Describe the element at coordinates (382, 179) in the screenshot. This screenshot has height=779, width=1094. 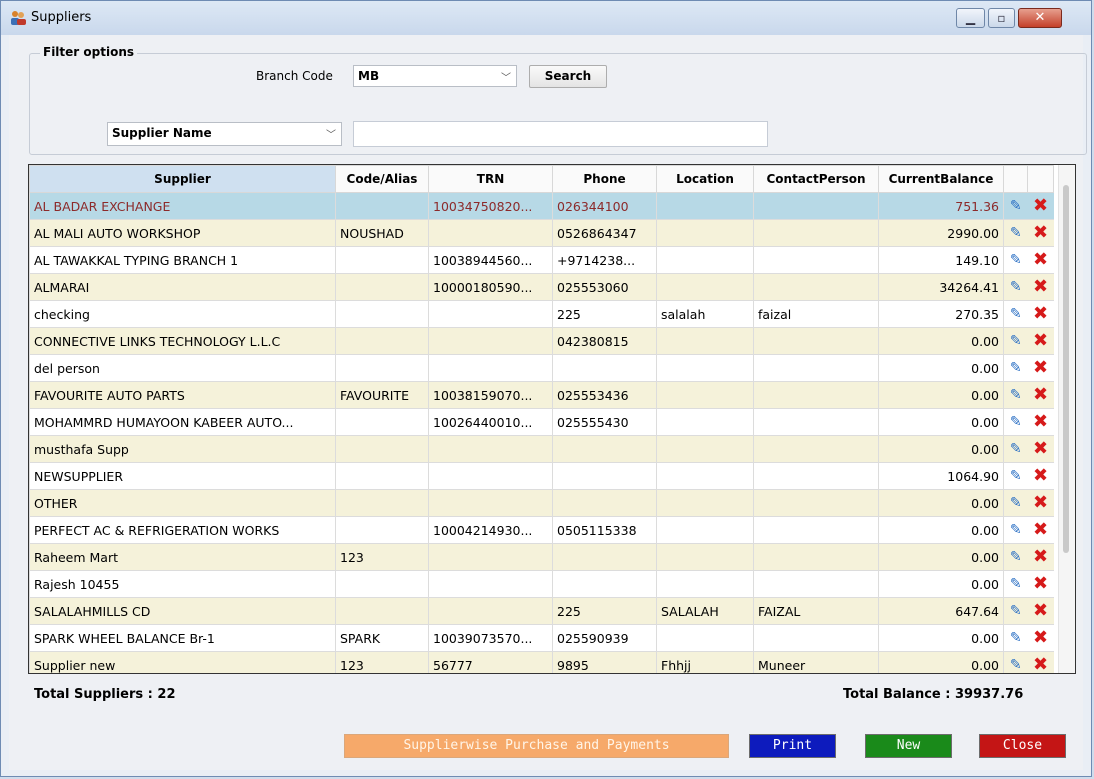
I see `column-header: Code/Alias` at that location.